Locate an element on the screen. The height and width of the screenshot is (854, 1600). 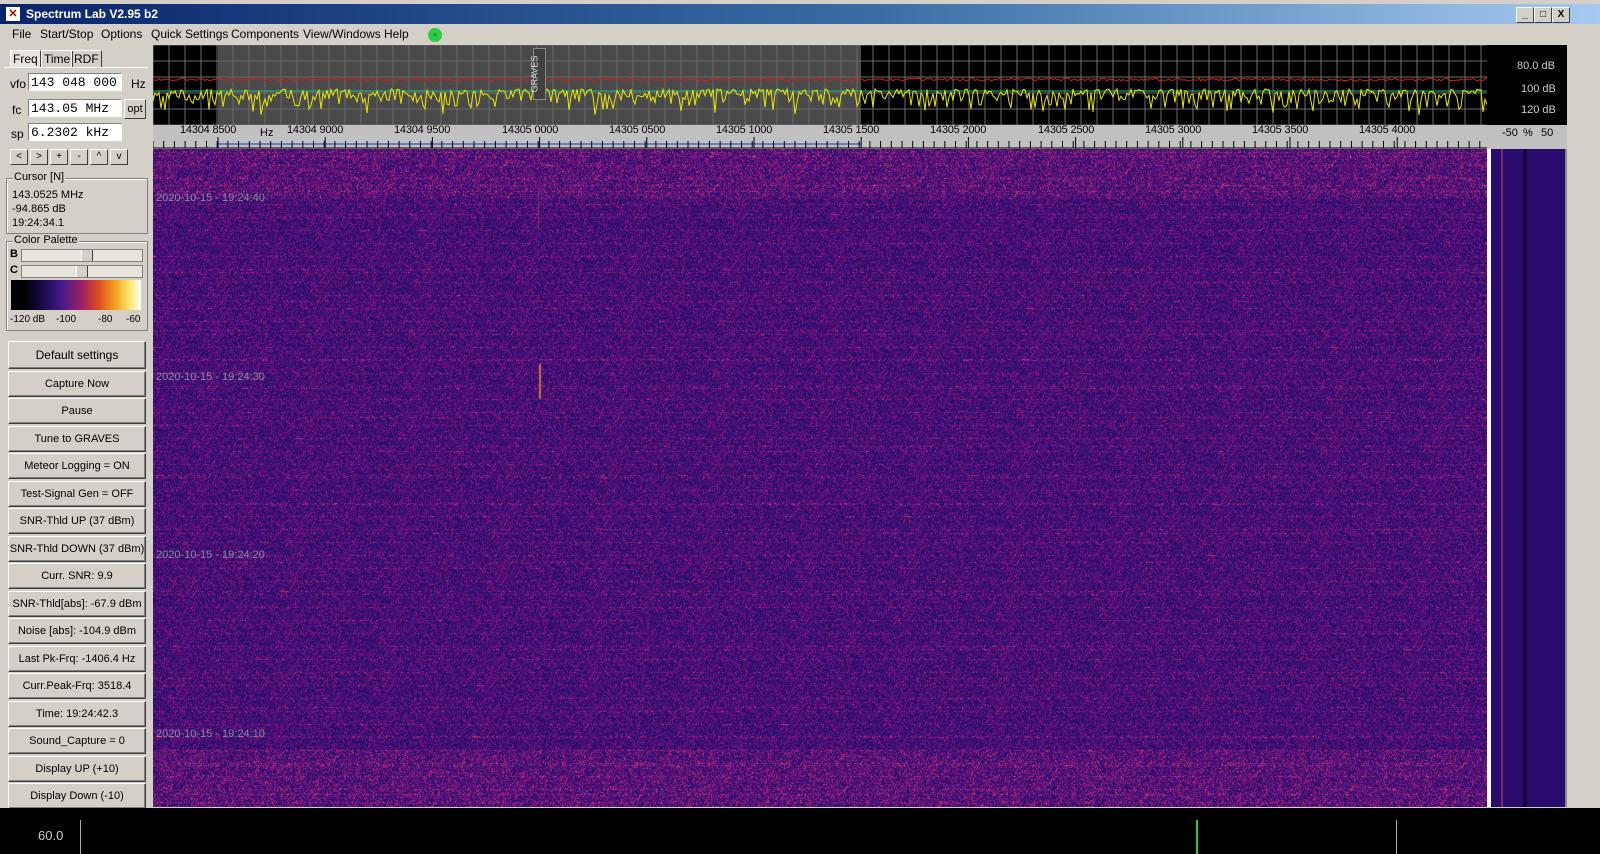
frequency-tick-label: 14305 1000 is located at coordinates (744, 130).